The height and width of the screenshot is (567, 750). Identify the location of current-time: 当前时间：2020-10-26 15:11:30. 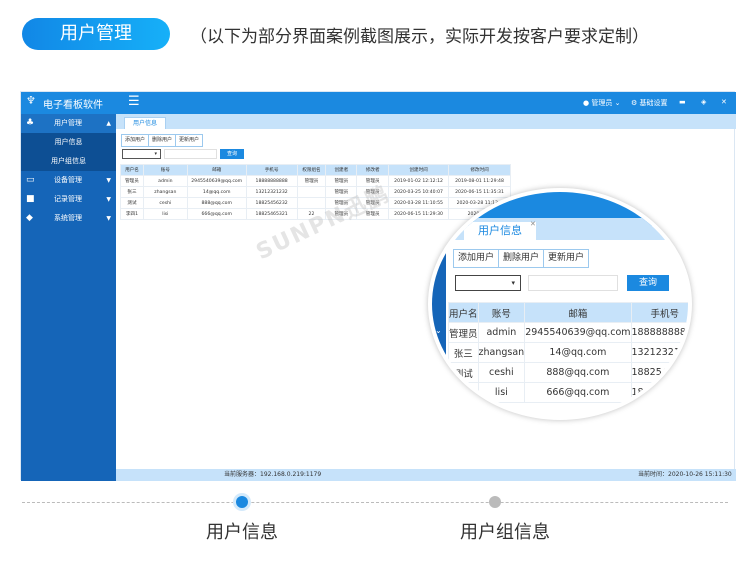
(685, 474).